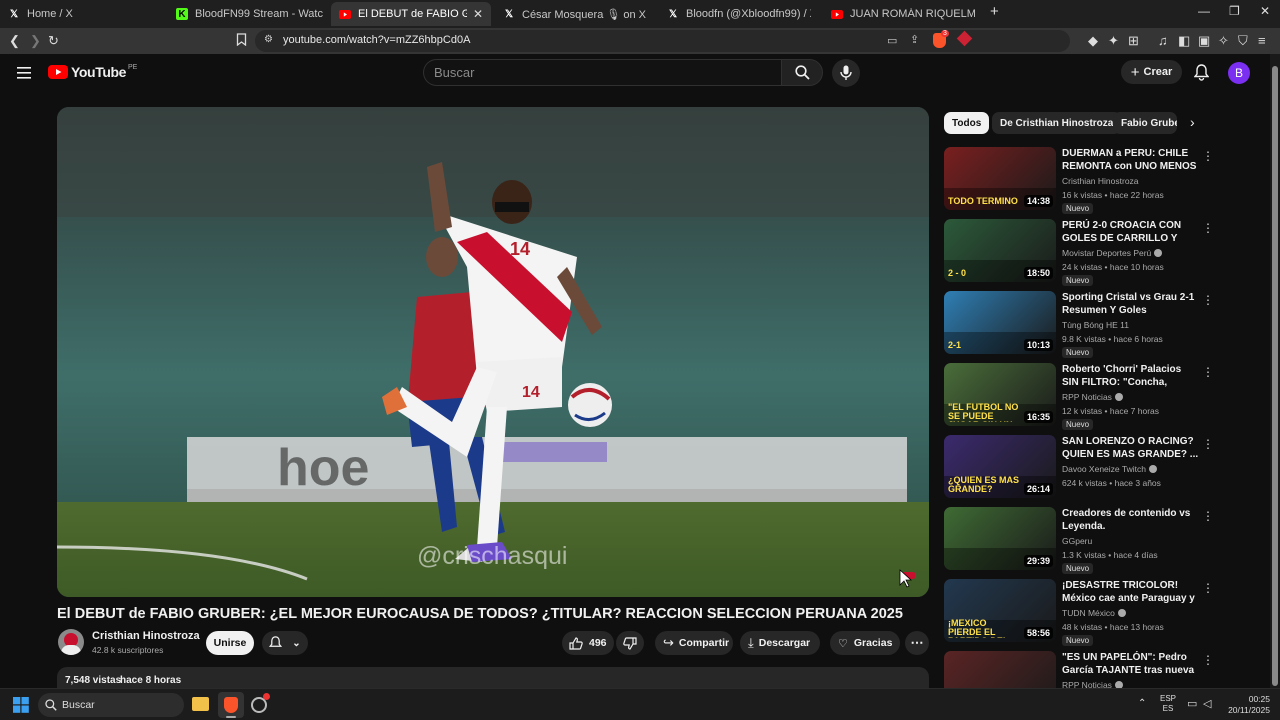  I want to click on youtube-logo: YouTube PE, so click(92, 72).